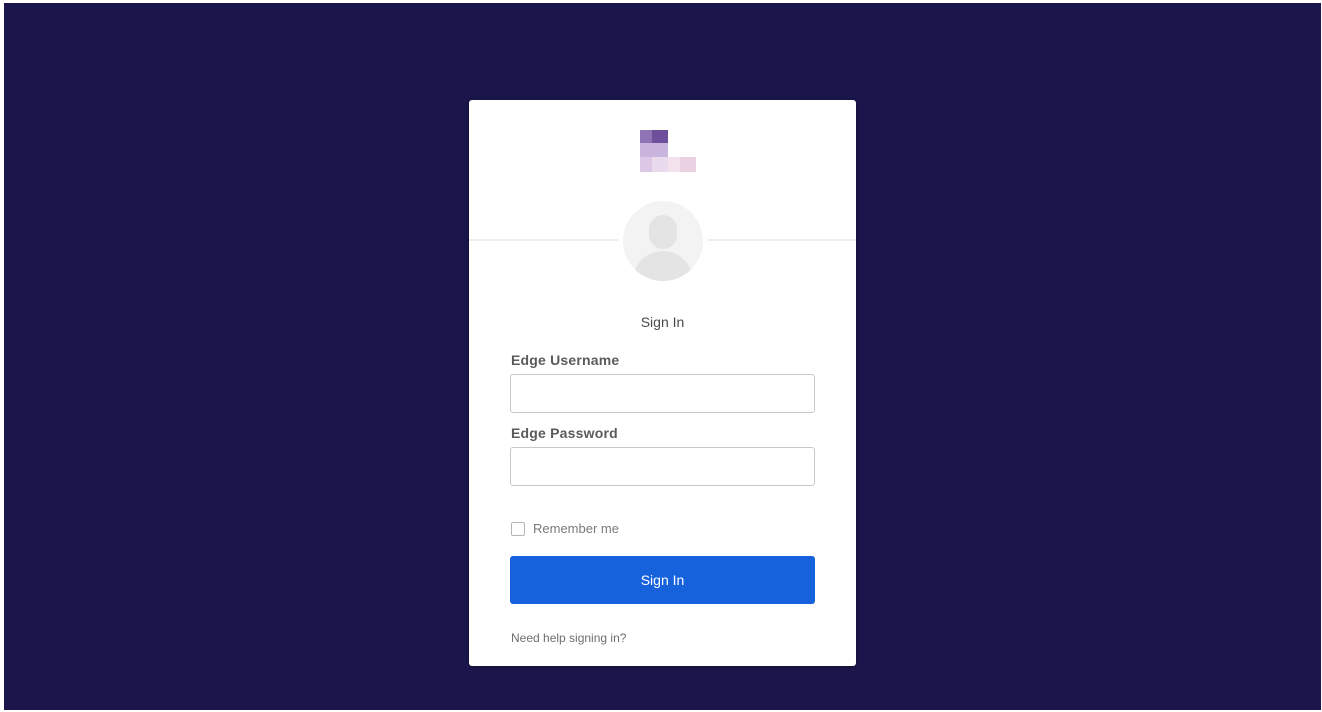 The height and width of the screenshot is (712, 1322). I want to click on company-logo, so click(664, 152).